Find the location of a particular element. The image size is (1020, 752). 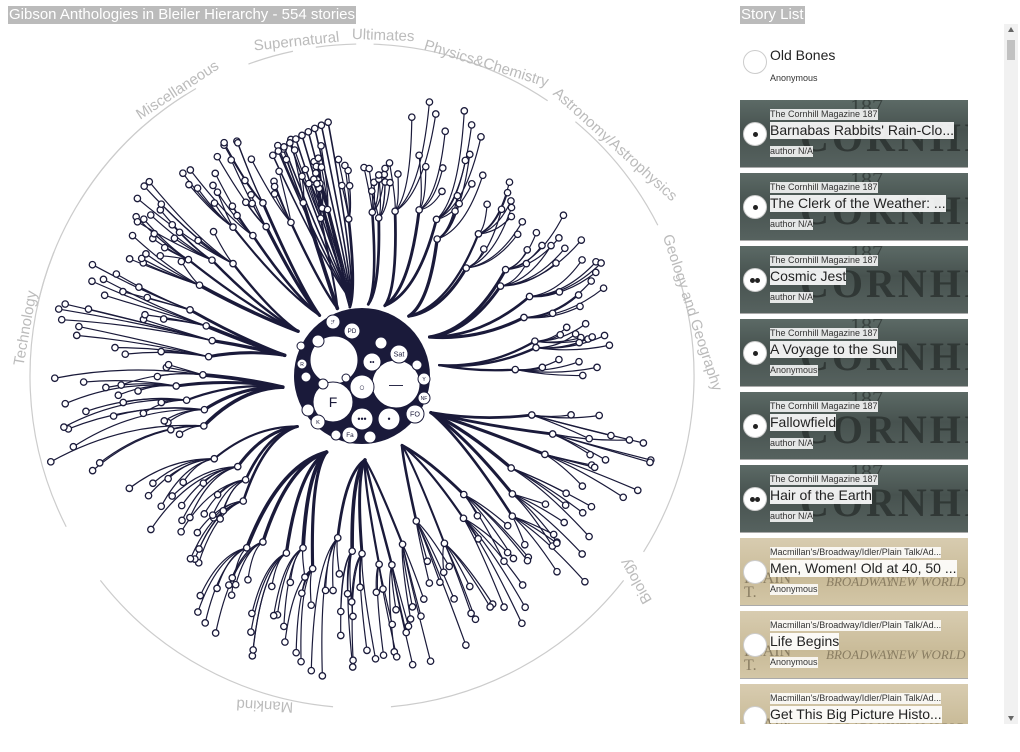

story-title: Life Begins is located at coordinates (805, 641).